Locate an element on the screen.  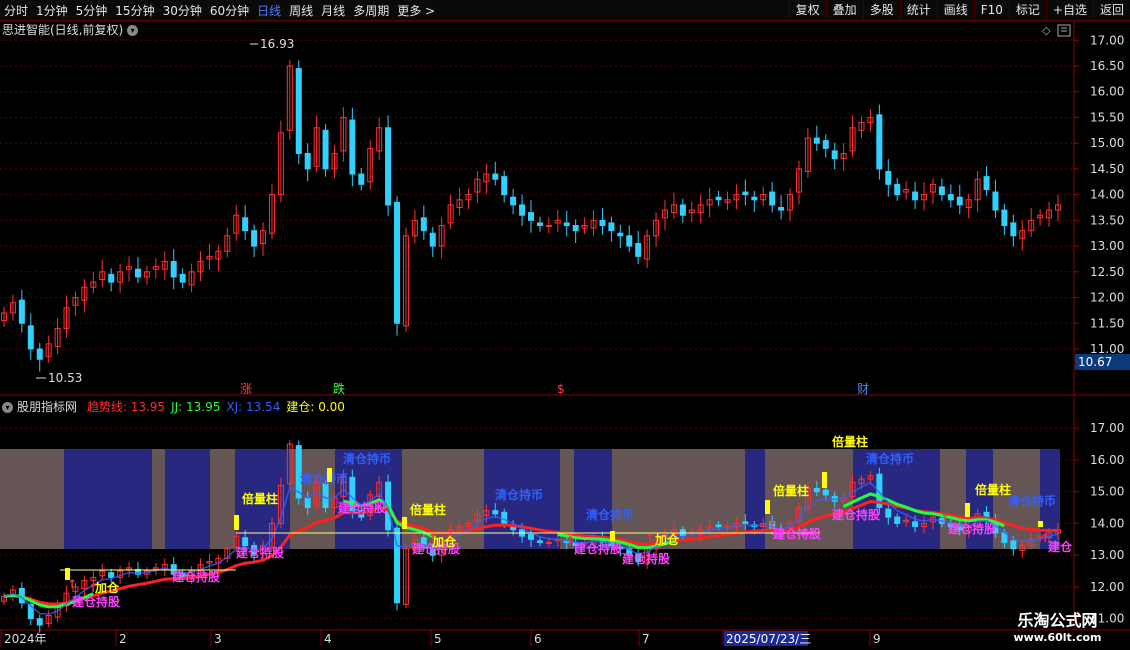
indicator-tick-label: 15.00 is located at coordinates (1107, 492).